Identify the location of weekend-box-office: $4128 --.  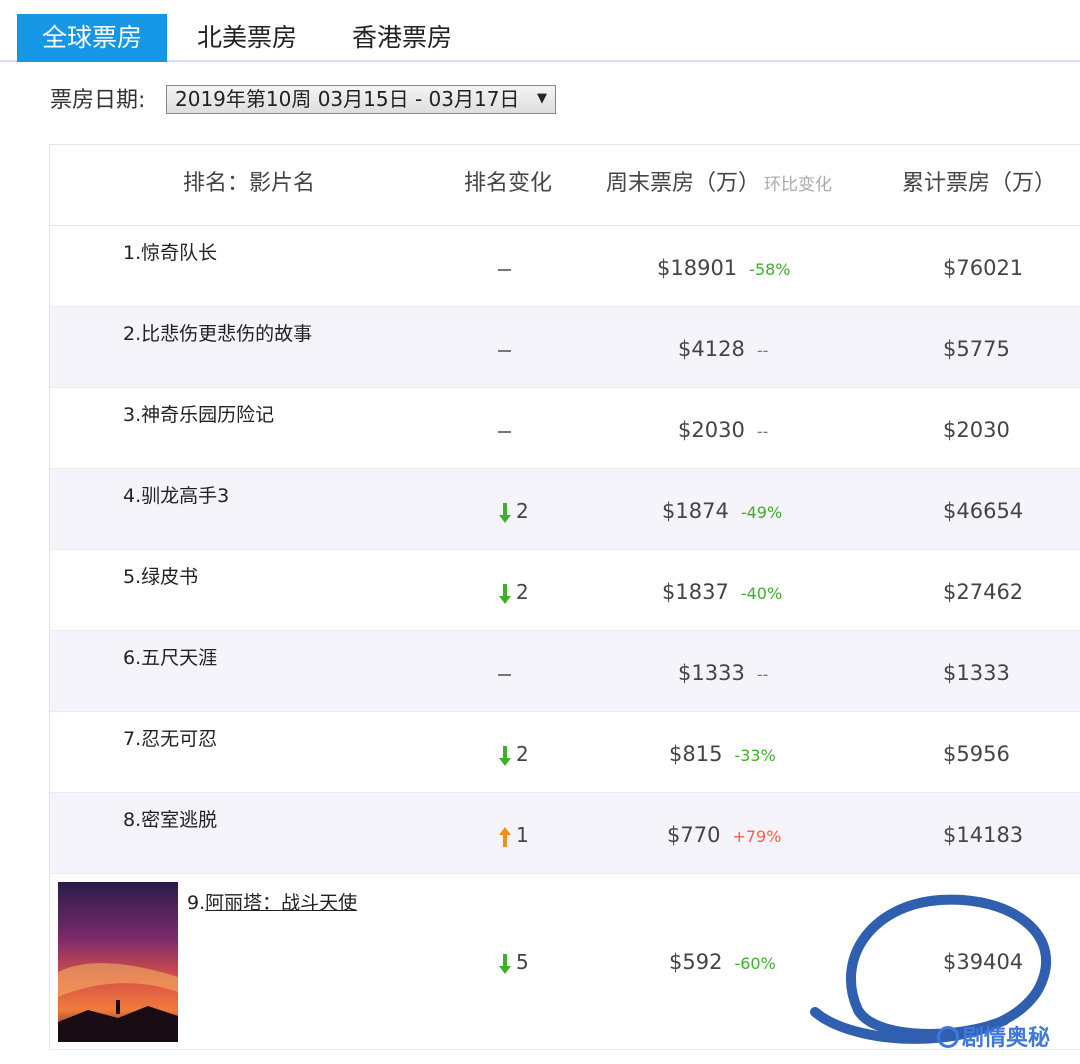
(723, 349).